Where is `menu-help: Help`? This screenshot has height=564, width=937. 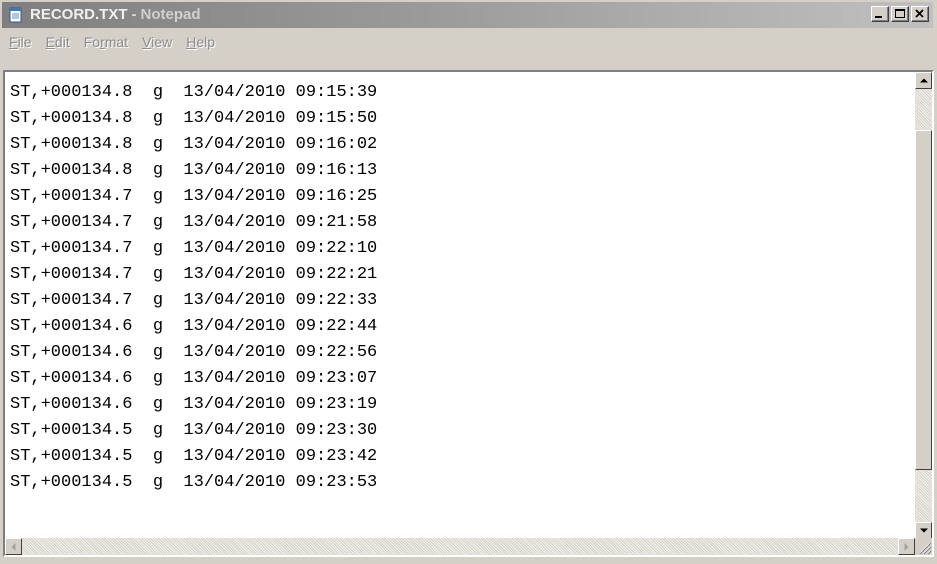 menu-help: Help is located at coordinates (200, 42).